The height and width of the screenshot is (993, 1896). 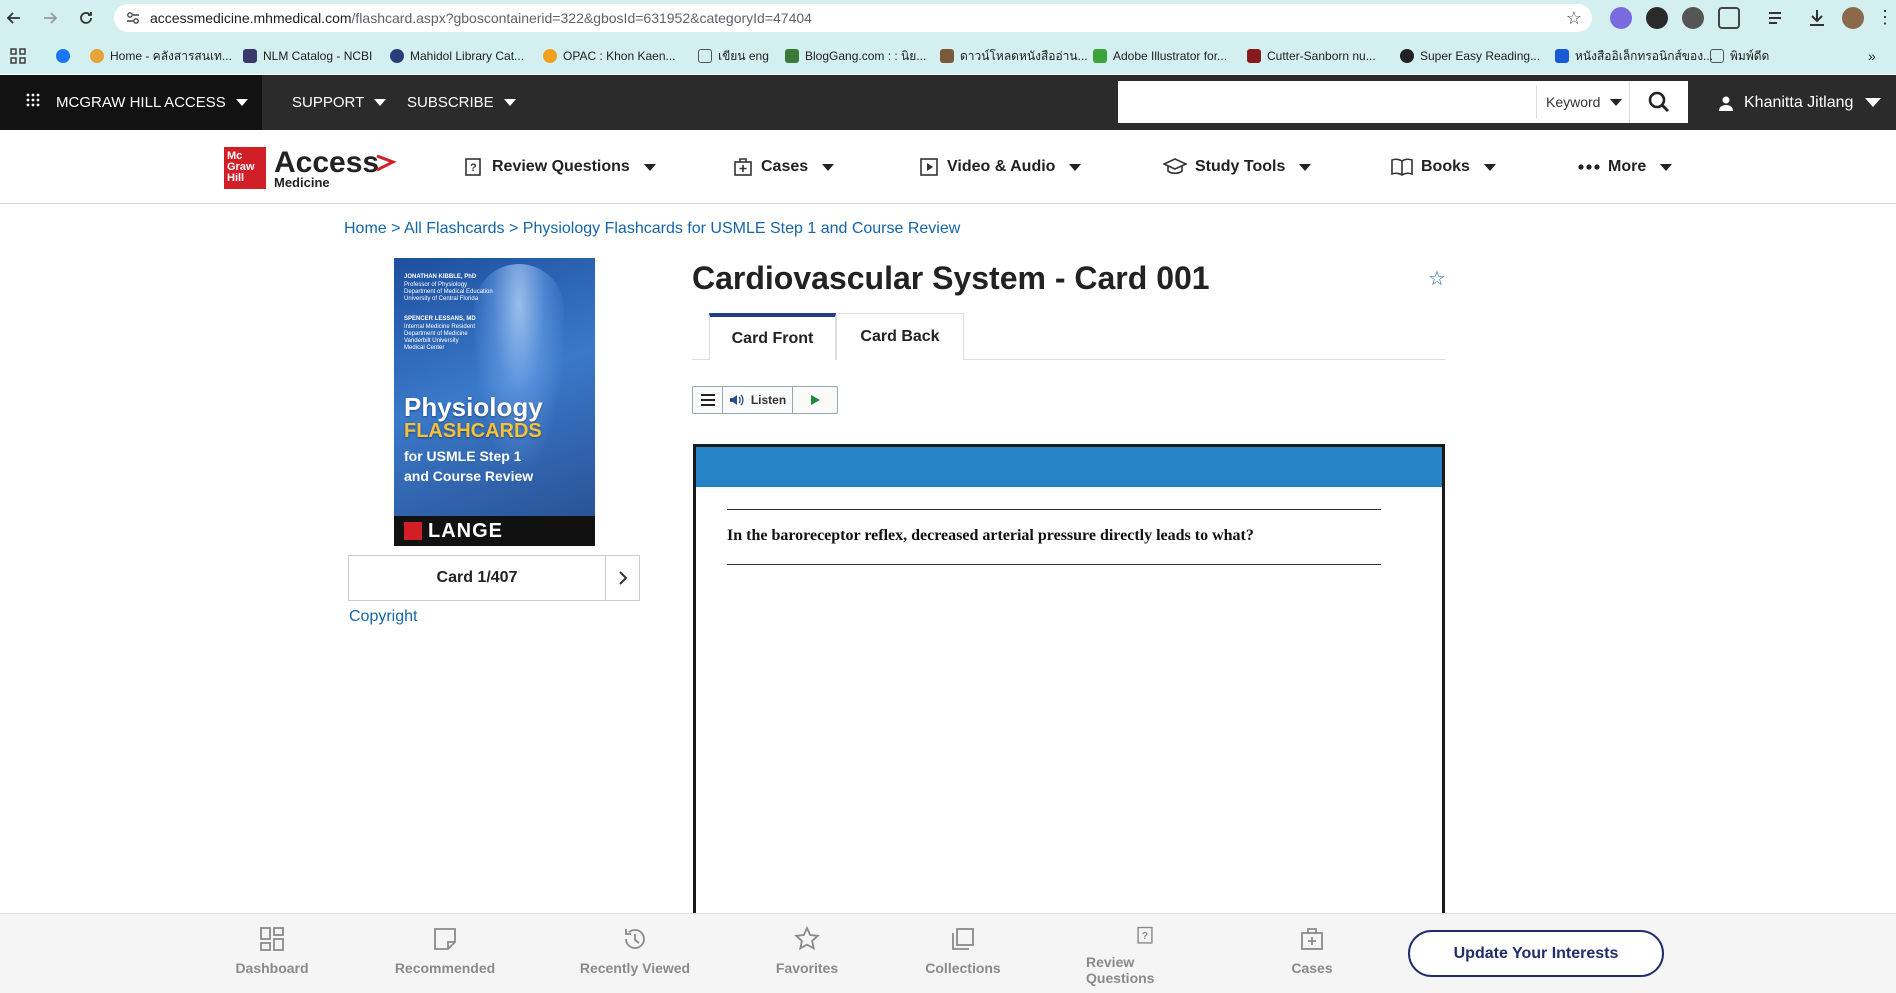 I want to click on flashcard-header-band, so click(x=1069, y=467).